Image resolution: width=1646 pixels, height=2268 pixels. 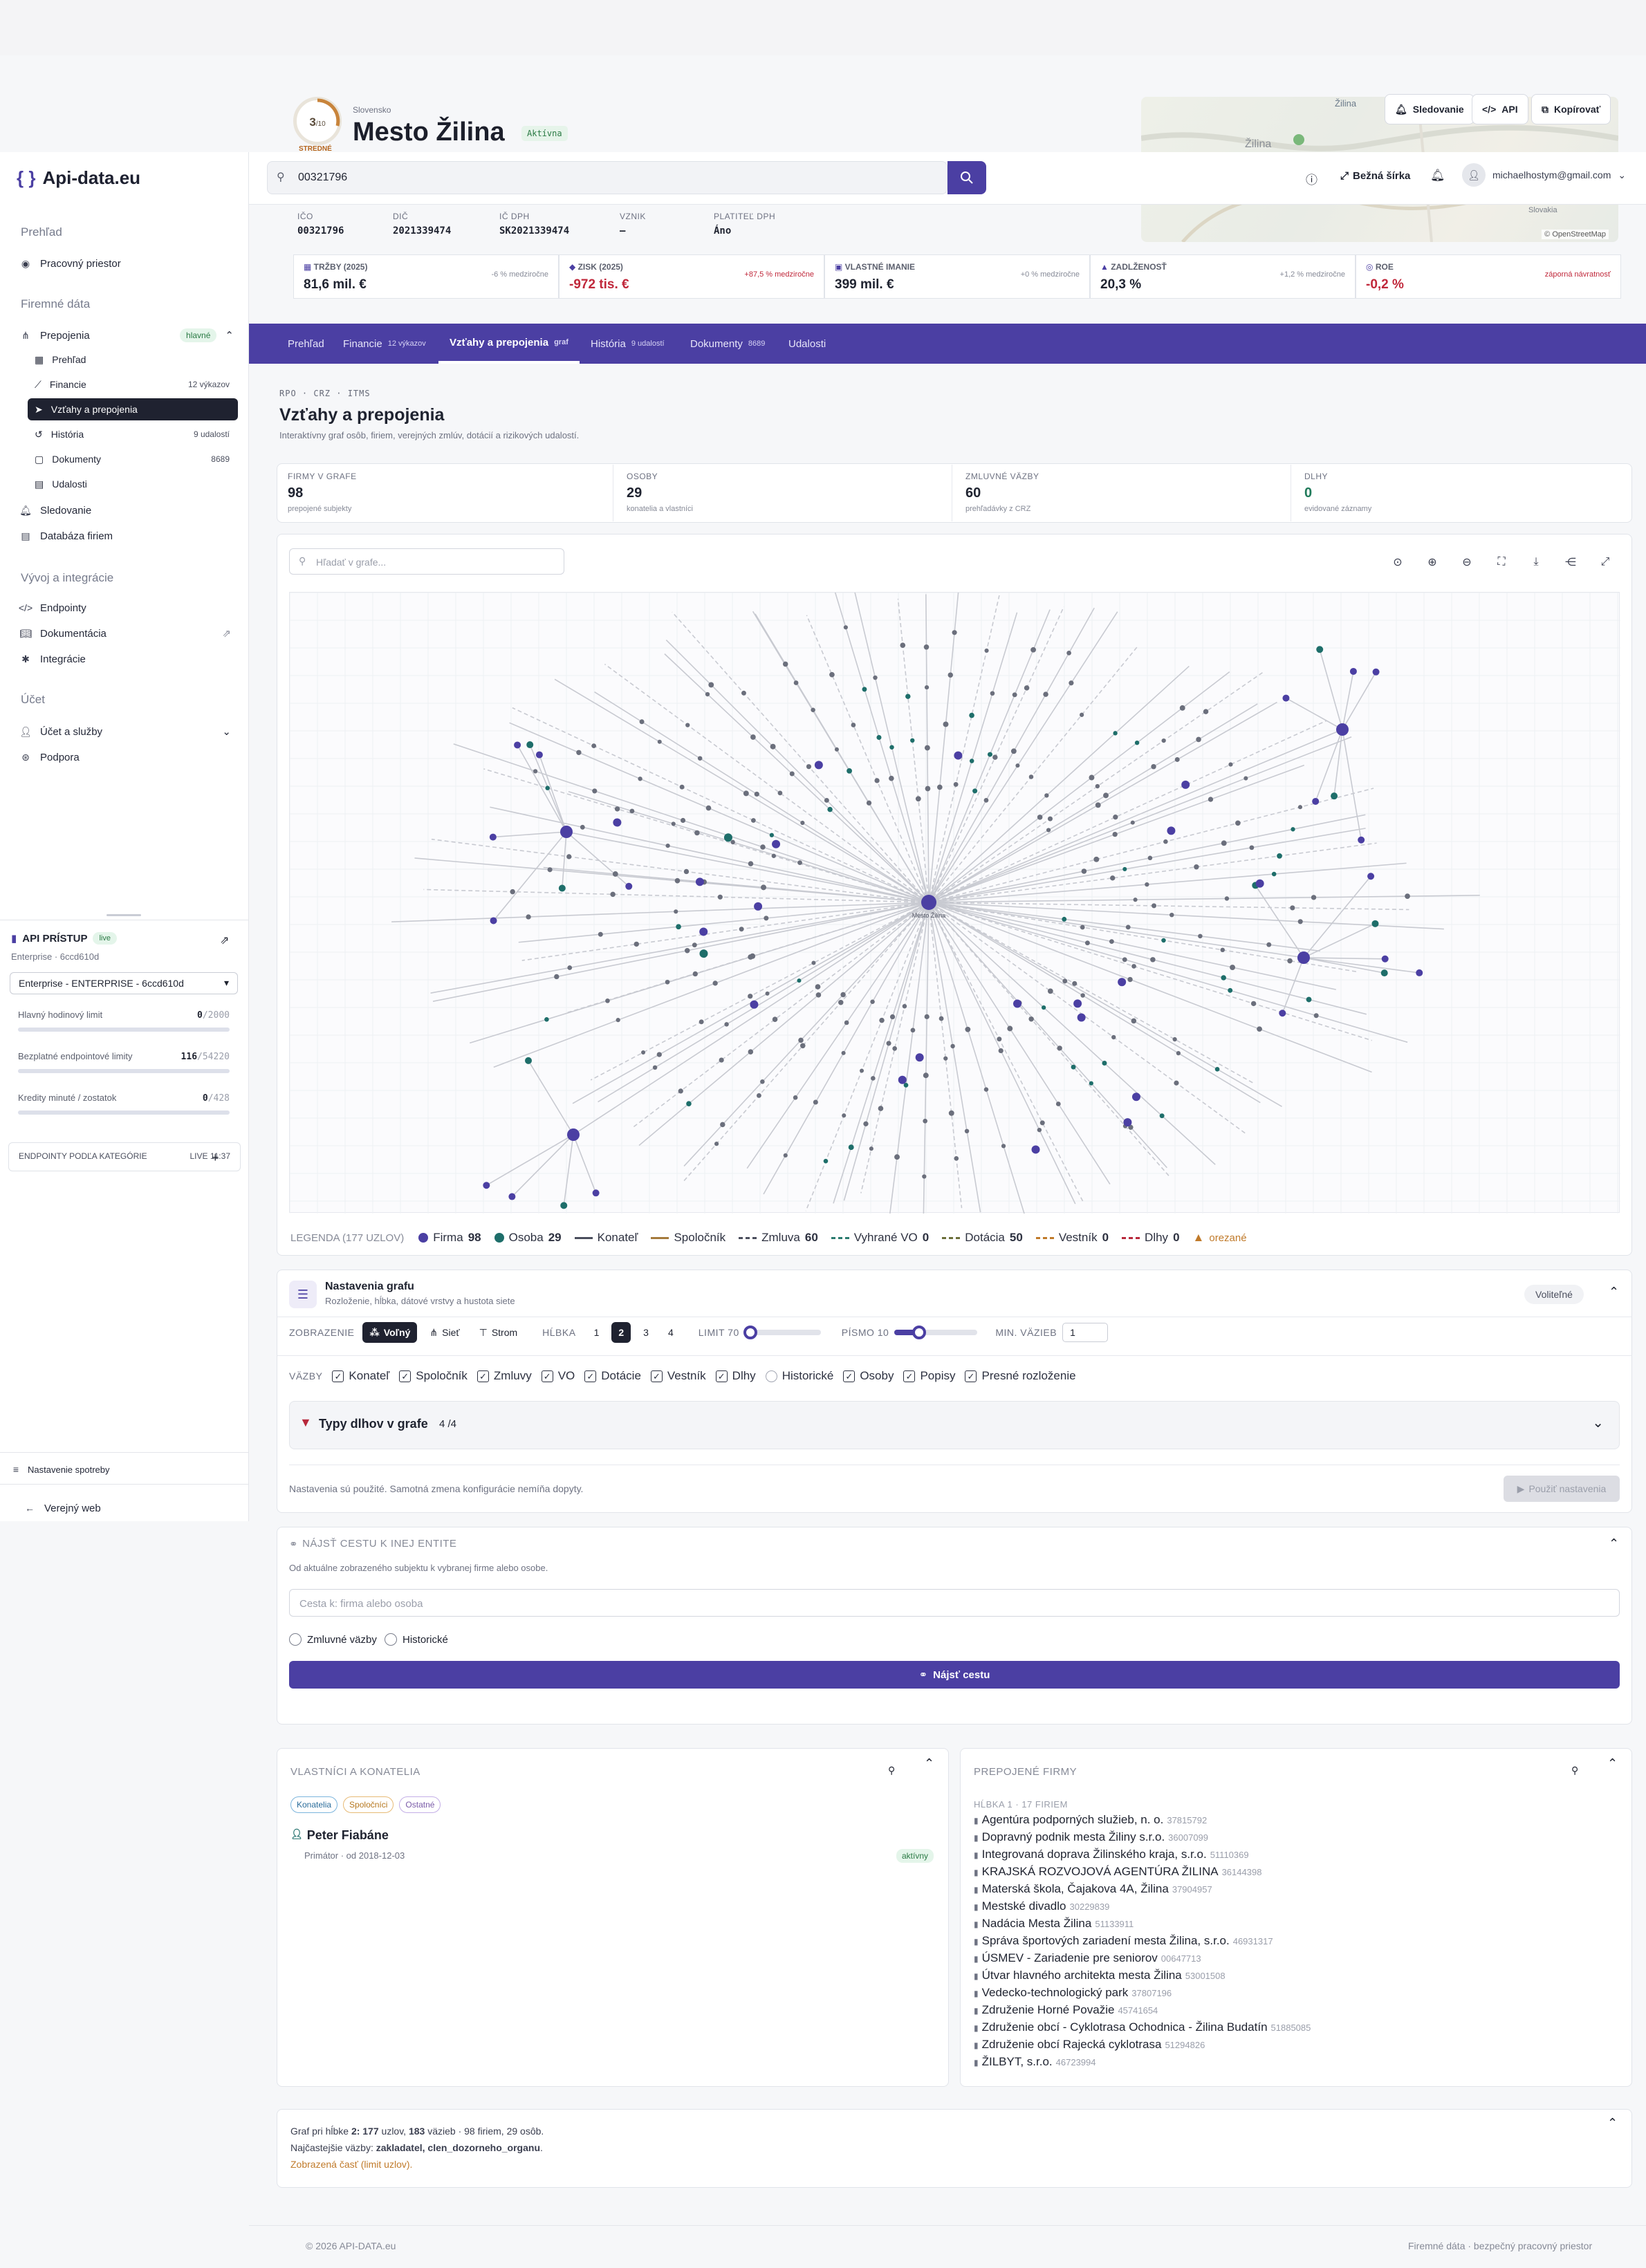 What do you see at coordinates (1467, 562) in the screenshot?
I see `zoom-out-icon: ⊖` at bounding box center [1467, 562].